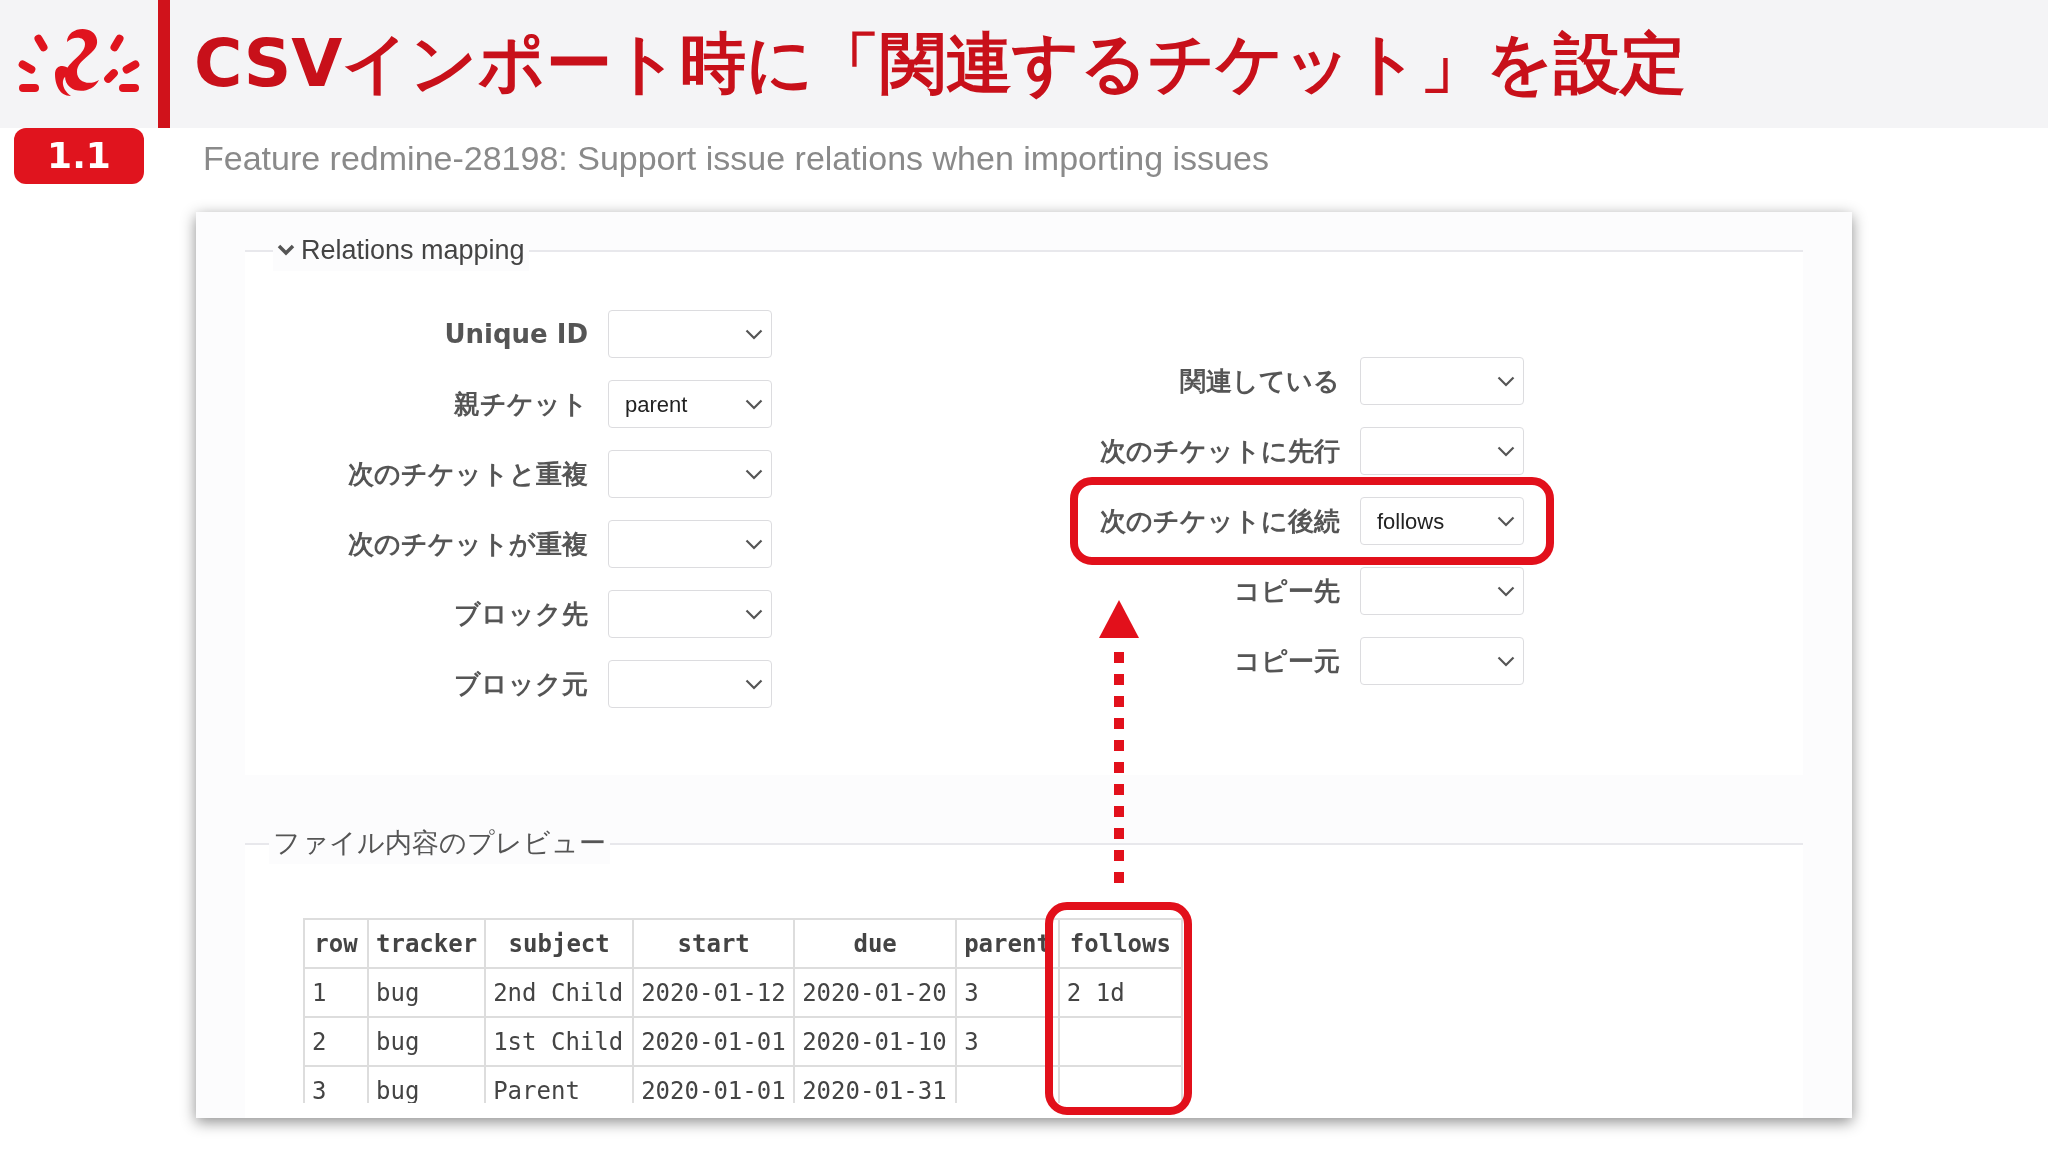 Image resolution: width=2048 pixels, height=1152 pixels. I want to click on table-cell: 2nd Child, so click(559, 992).